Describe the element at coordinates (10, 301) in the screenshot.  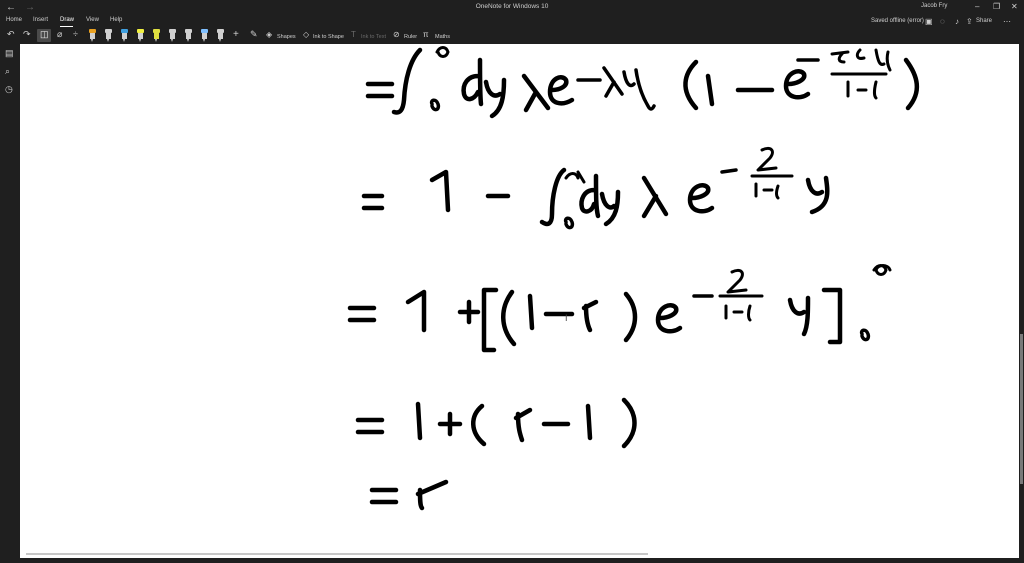
I see `left-sidebar: ▤ ⌕ ◷` at that location.